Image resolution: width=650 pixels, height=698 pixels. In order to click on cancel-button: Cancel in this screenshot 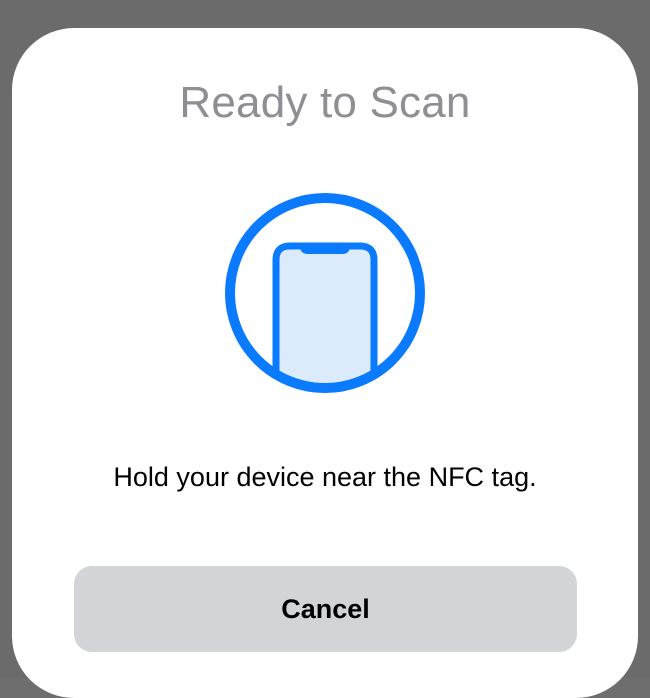, I will do `click(325, 609)`.